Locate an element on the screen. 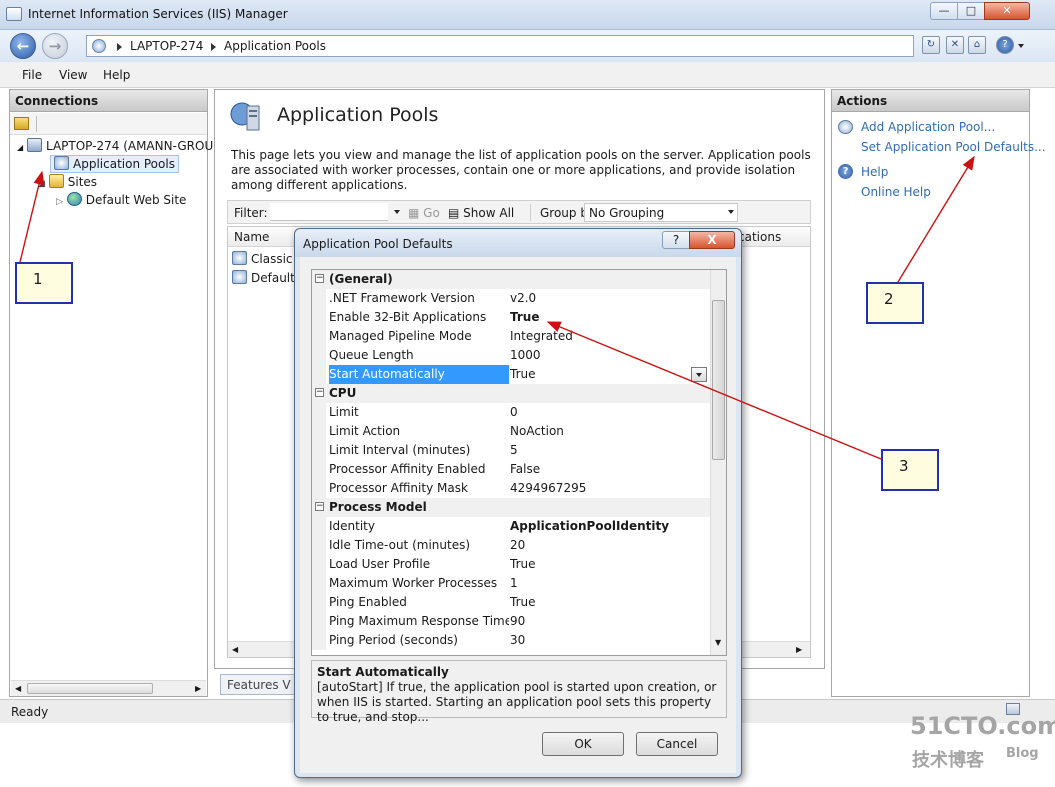 The height and width of the screenshot is (787, 1055). watermark-tagline: 技术博客 is located at coordinates (948, 760).